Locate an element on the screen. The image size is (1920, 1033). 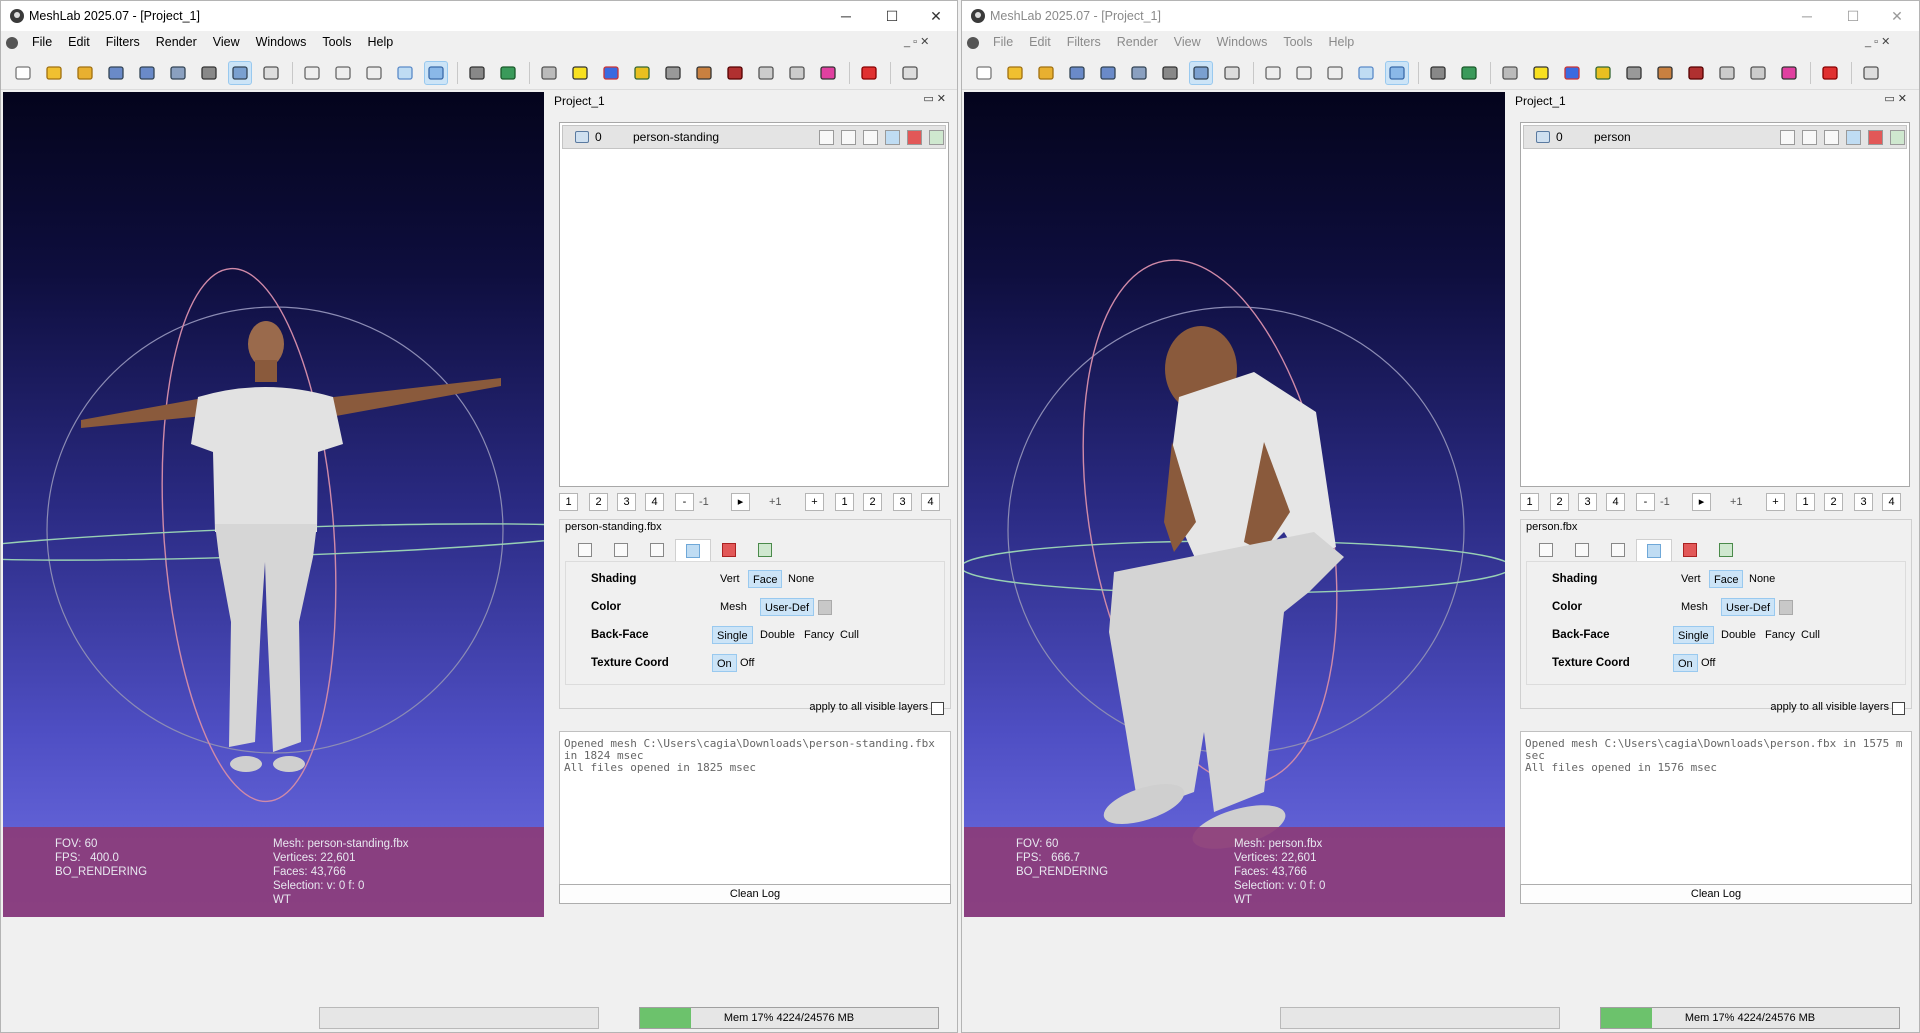
shading-none: None is located at coordinates (1762, 579).